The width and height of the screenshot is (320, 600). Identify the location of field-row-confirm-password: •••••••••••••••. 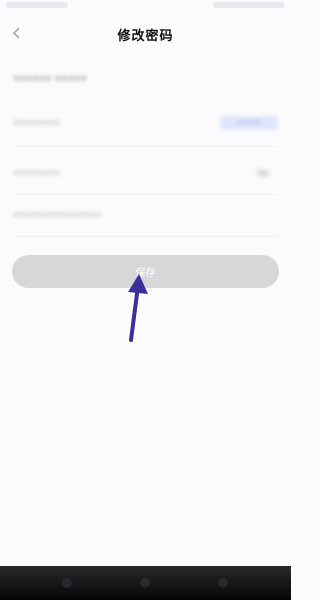
(145, 218).